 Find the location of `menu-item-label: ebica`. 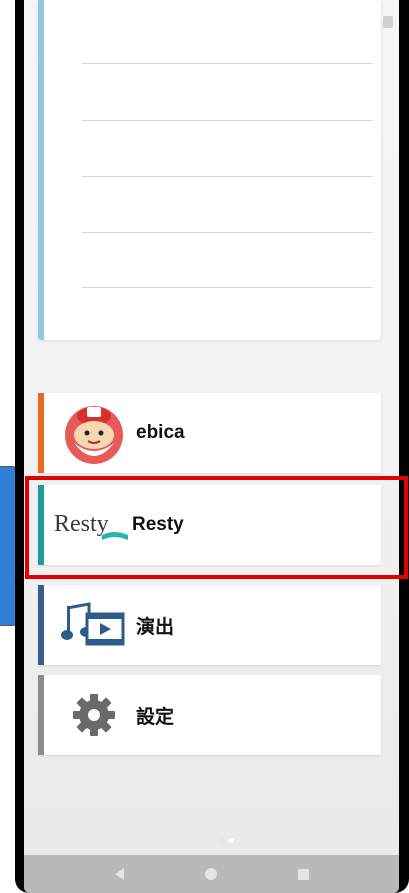

menu-item-label: ebica is located at coordinates (160, 432).